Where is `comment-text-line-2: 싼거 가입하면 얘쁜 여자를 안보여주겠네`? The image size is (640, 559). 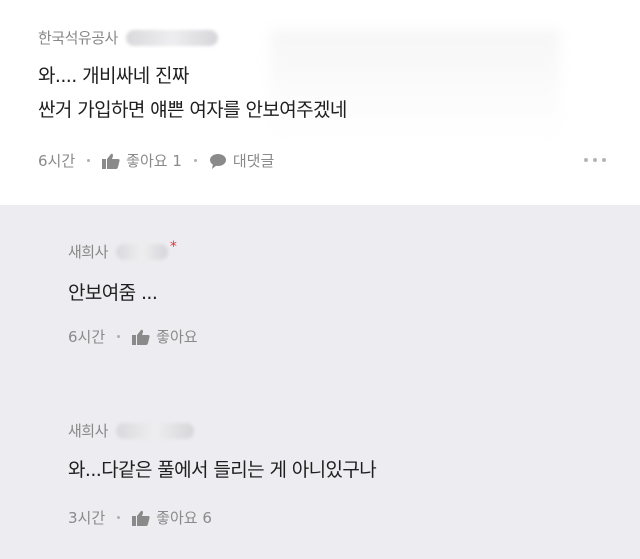 comment-text-line-2: 싼거 가입하면 얘쁜 여자를 안보여주겠네 is located at coordinates (192, 110).